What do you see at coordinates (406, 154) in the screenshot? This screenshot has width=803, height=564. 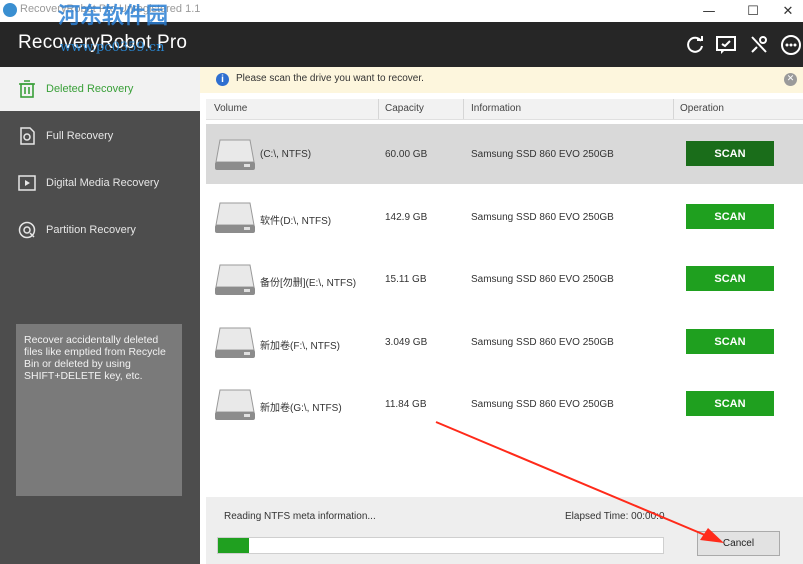 I see `volume-capacity: 60.00 GB` at bounding box center [406, 154].